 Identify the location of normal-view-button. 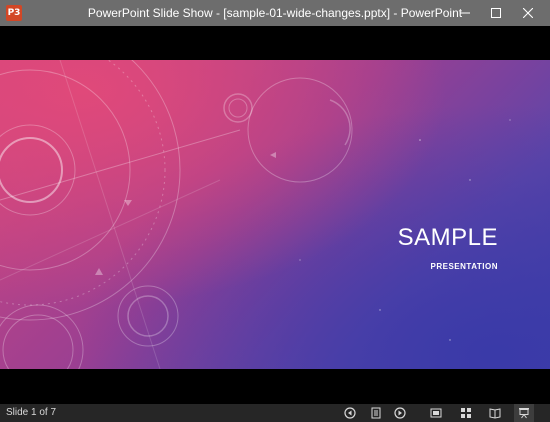
(436, 413).